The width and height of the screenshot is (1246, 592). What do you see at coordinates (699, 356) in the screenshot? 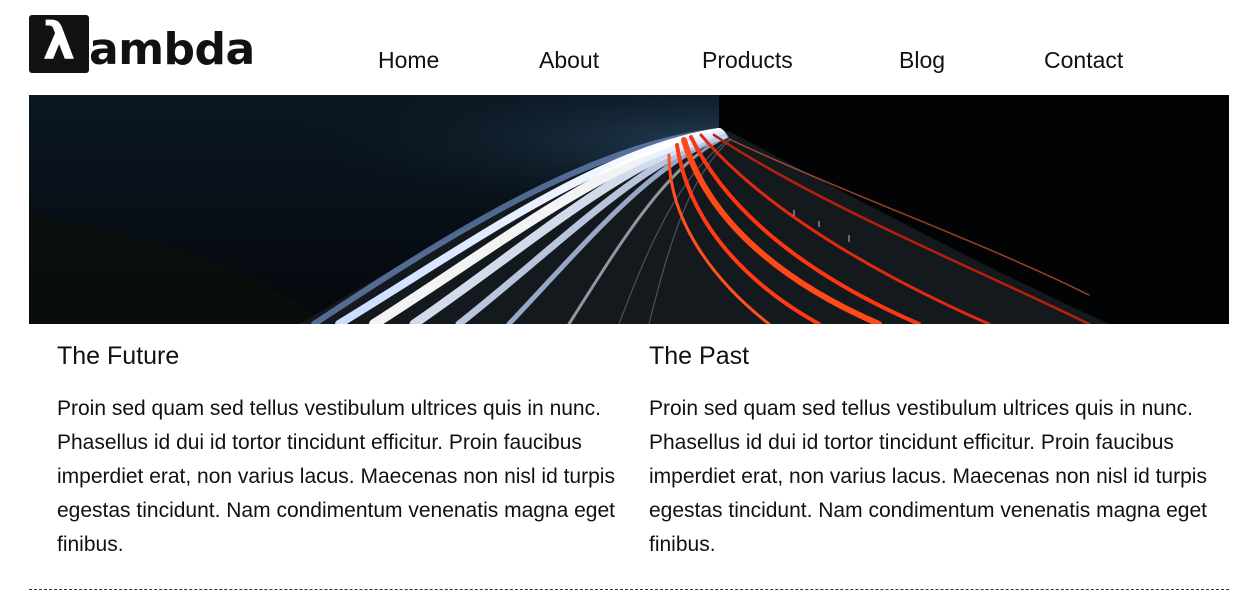
I see `column-title: The Past` at bounding box center [699, 356].